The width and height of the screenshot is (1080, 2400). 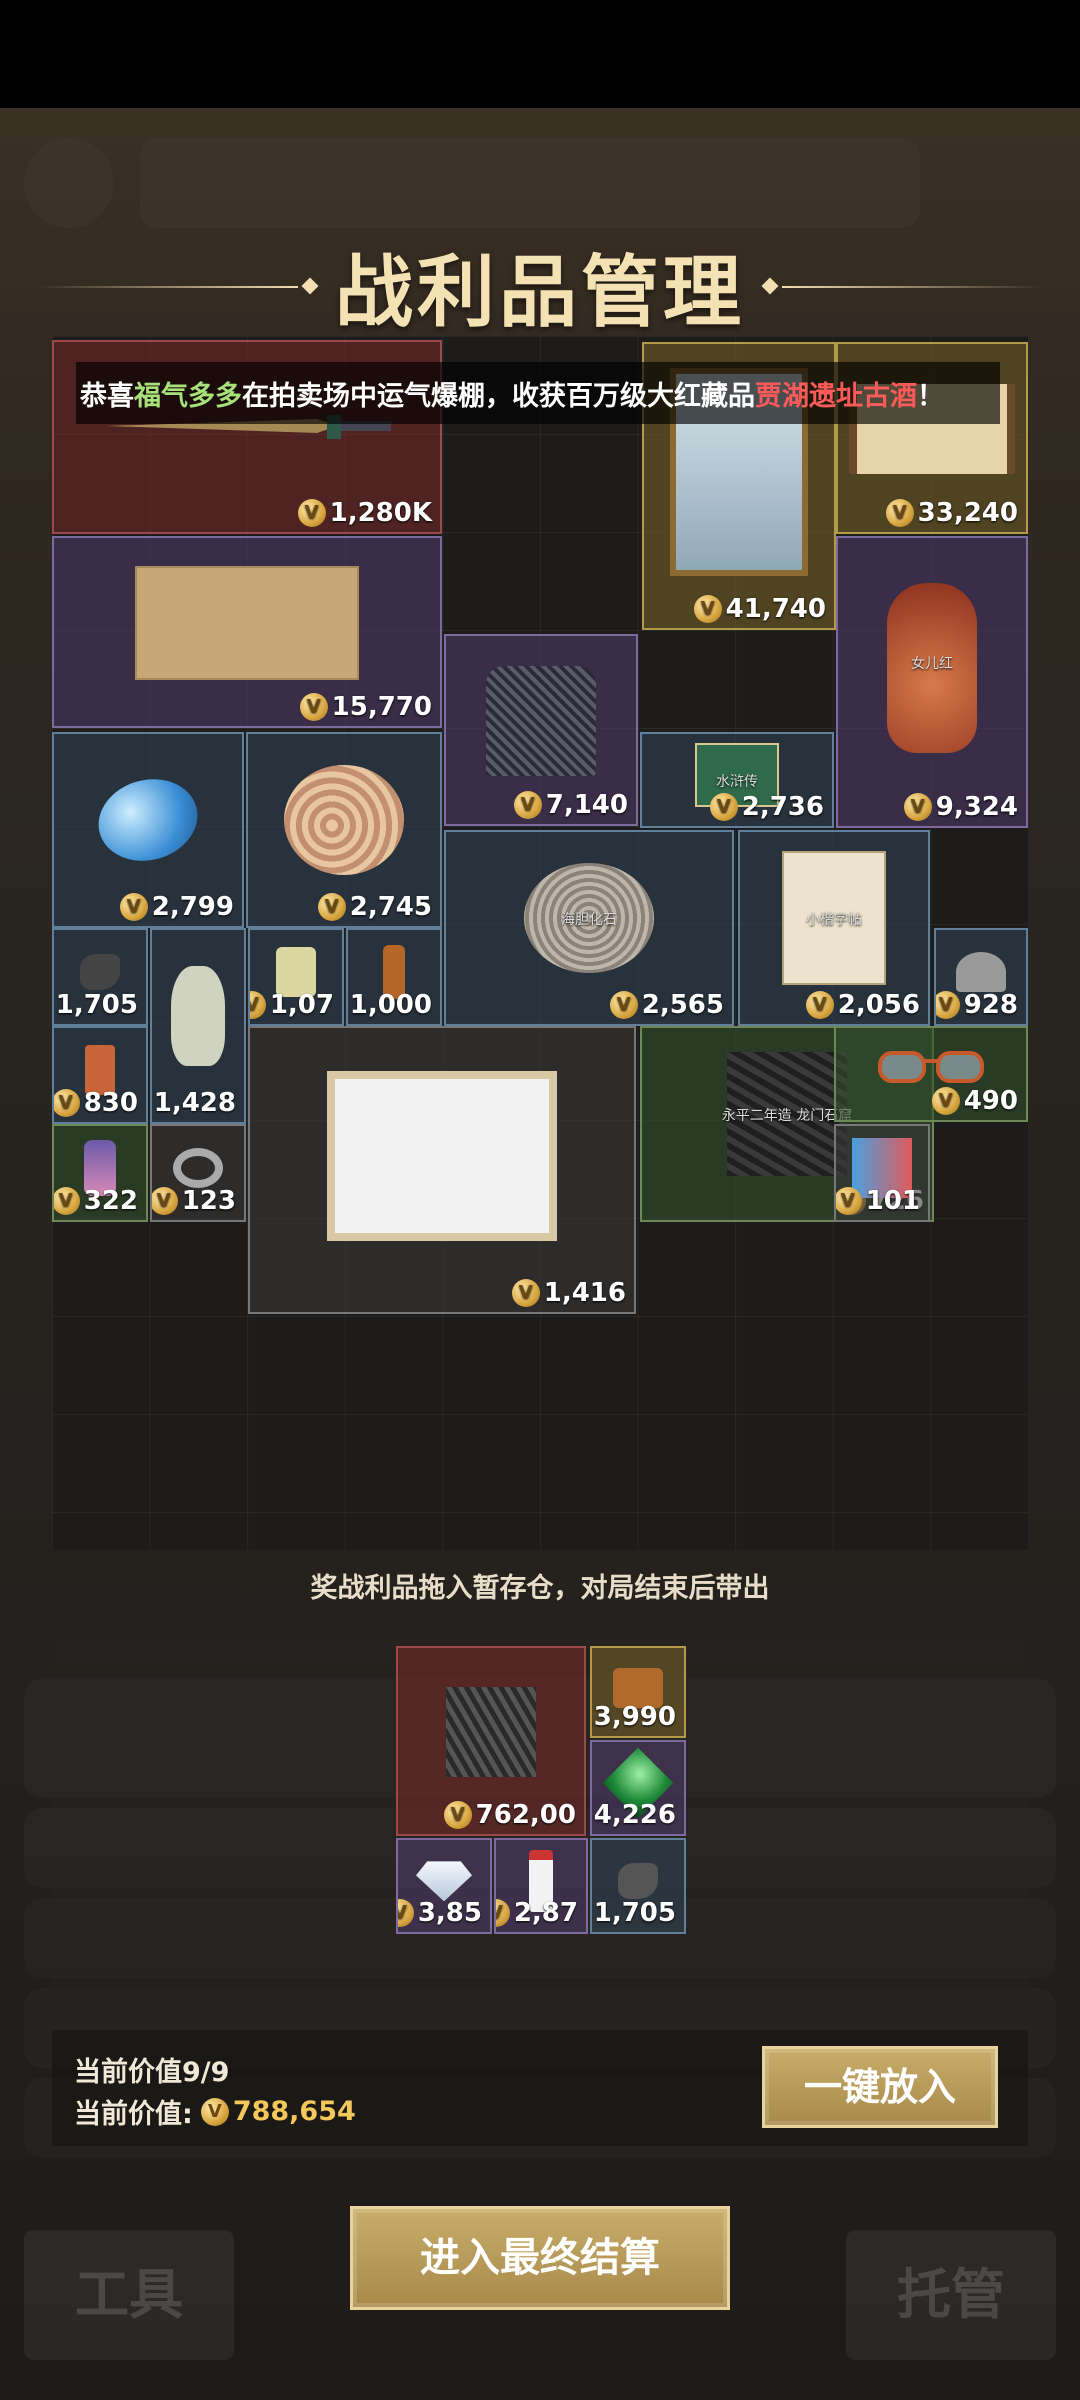 I want to click on item-price: V 2,565, so click(x=666, y=1005).